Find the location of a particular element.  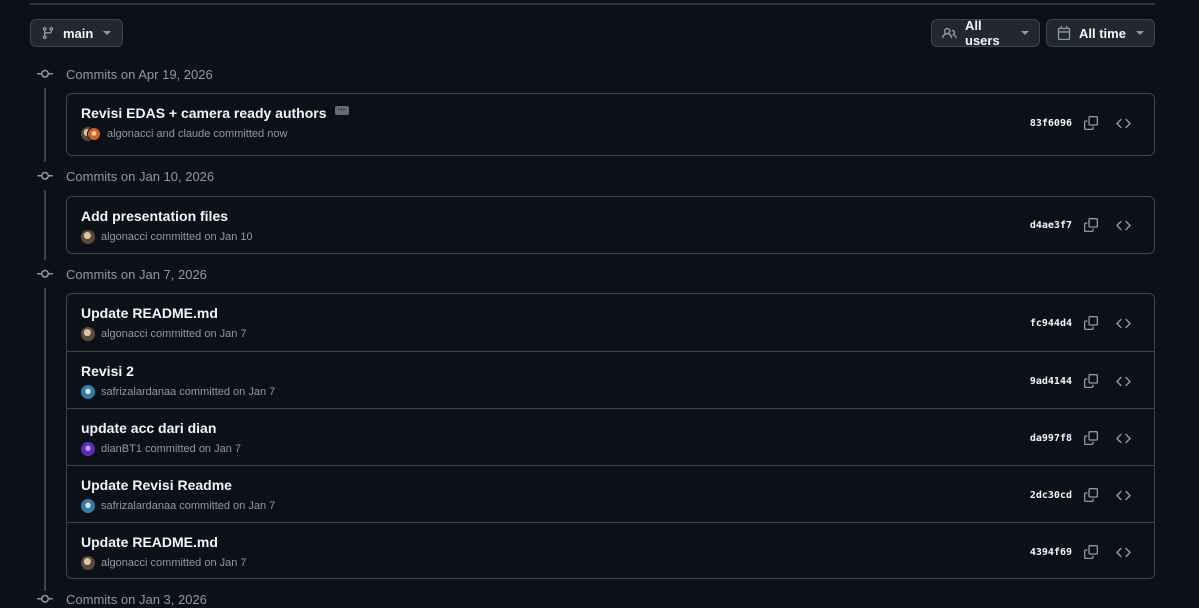

commit-sha-link: da997f8 is located at coordinates (1051, 438).